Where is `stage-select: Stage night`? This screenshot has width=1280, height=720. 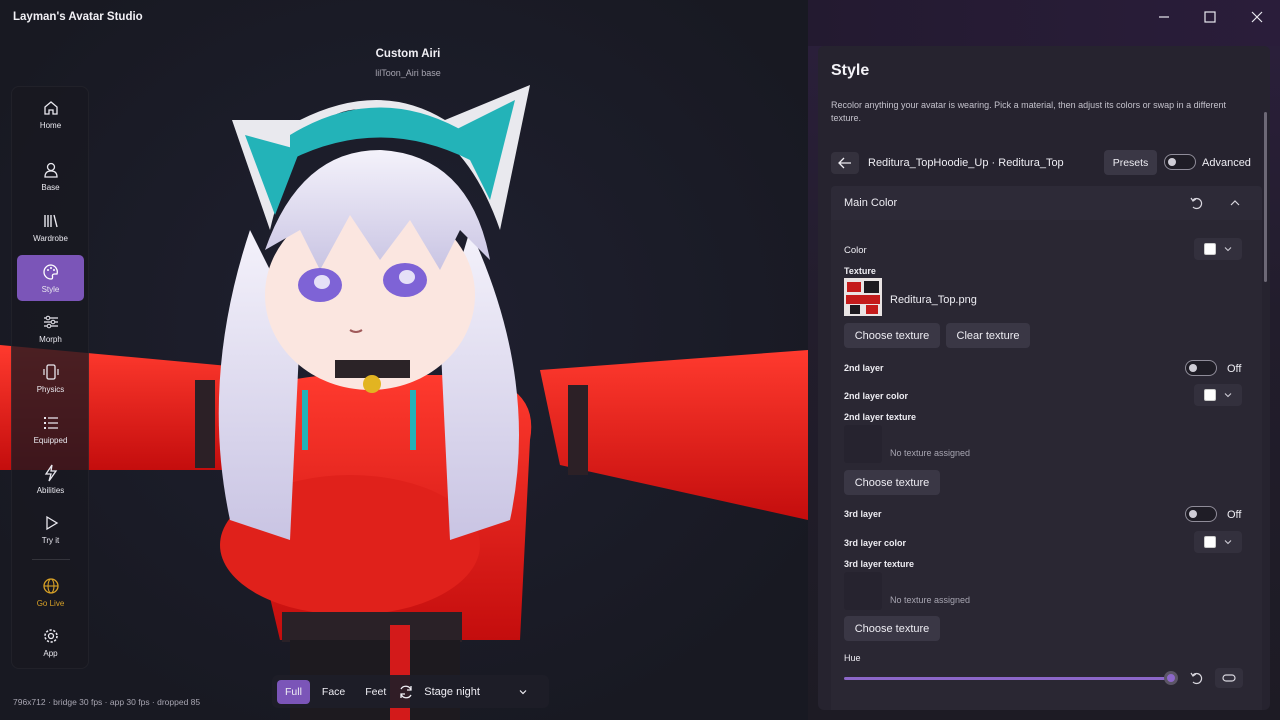
stage-select: Stage night is located at coordinates (476, 692).